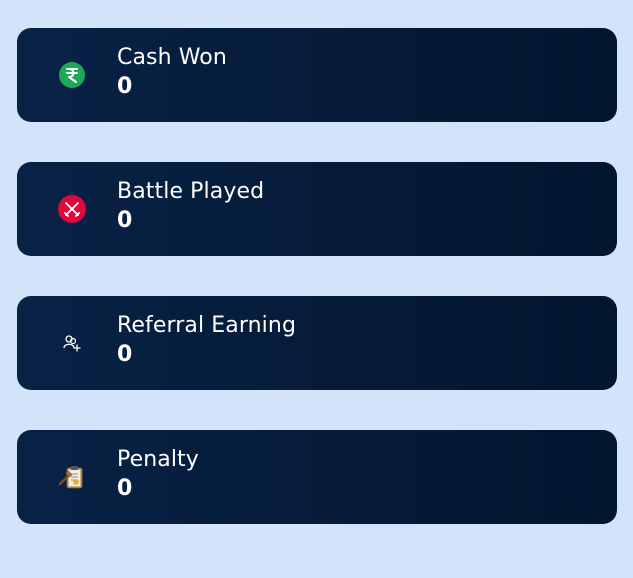 Image resolution: width=633 pixels, height=578 pixels. I want to click on users-add-icon, so click(72, 343).